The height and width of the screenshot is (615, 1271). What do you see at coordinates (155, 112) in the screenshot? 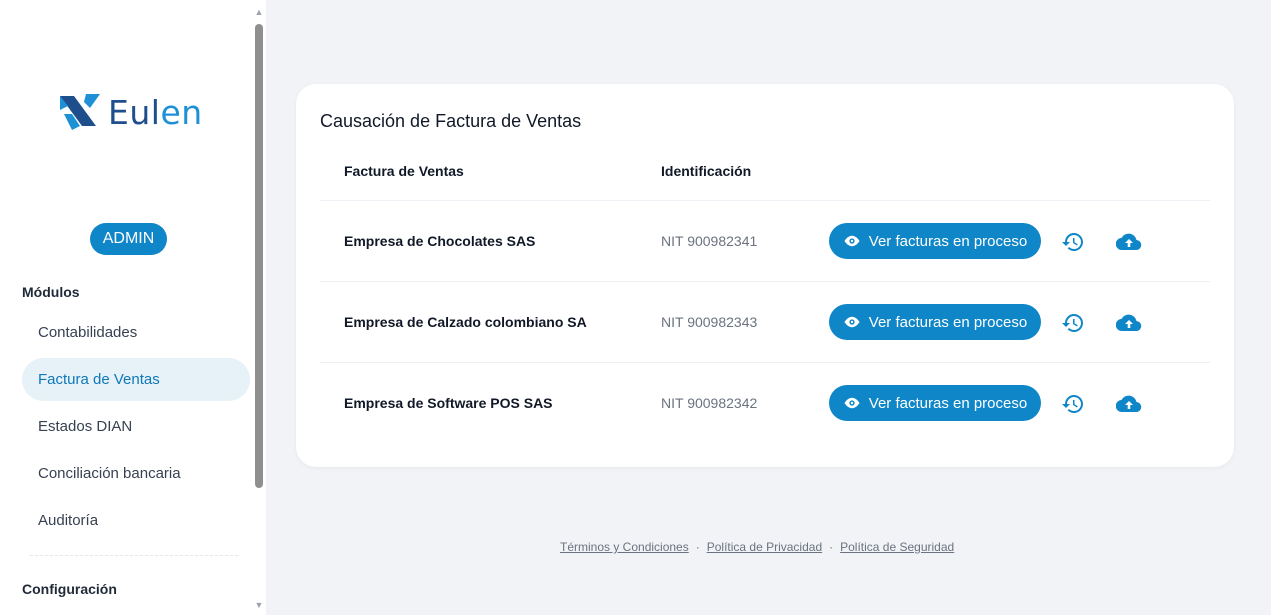
I see `logo-text: Eulen` at bounding box center [155, 112].